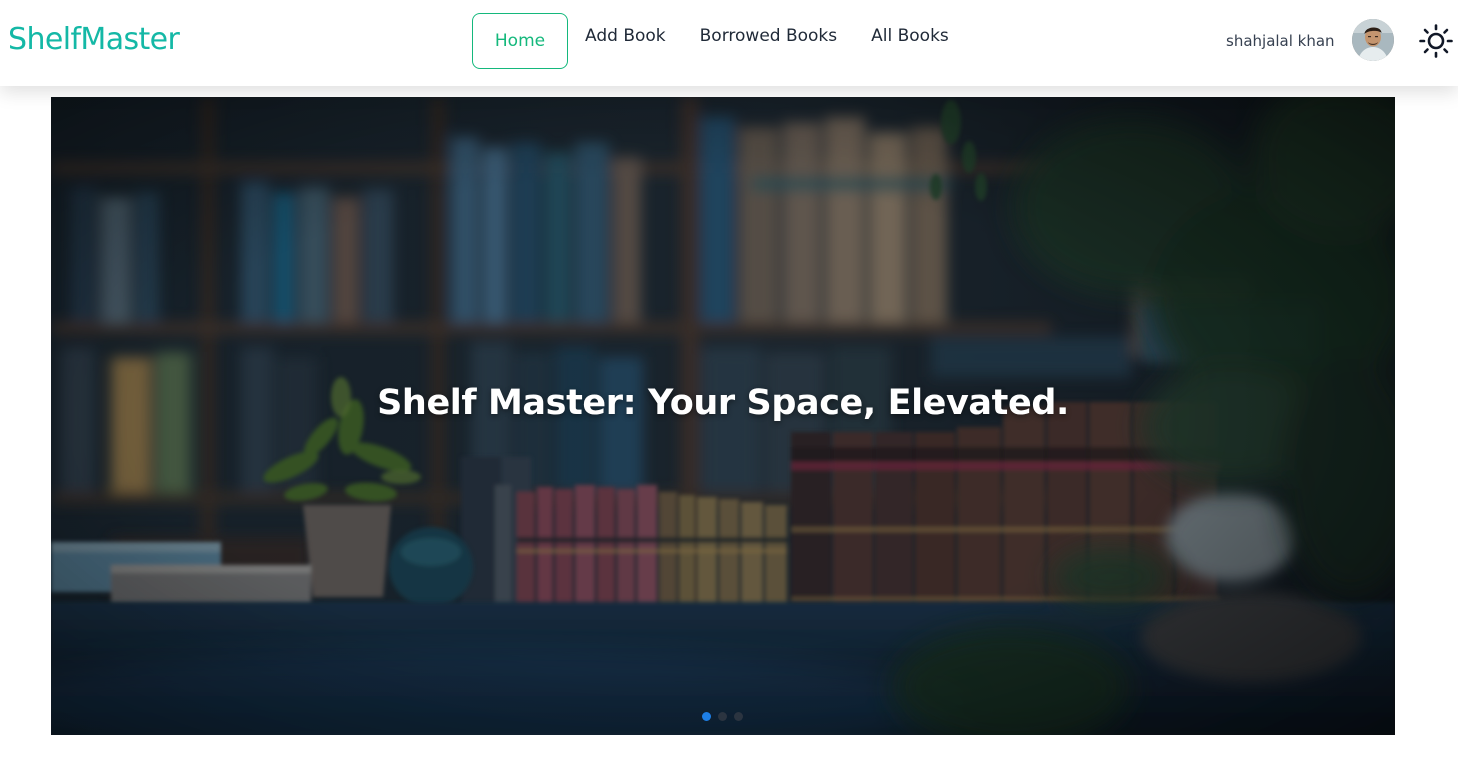 This screenshot has height=759, width=1458. What do you see at coordinates (723, 403) in the screenshot?
I see `hero-title: Shelf Master: Your Space, Elevated.` at bounding box center [723, 403].